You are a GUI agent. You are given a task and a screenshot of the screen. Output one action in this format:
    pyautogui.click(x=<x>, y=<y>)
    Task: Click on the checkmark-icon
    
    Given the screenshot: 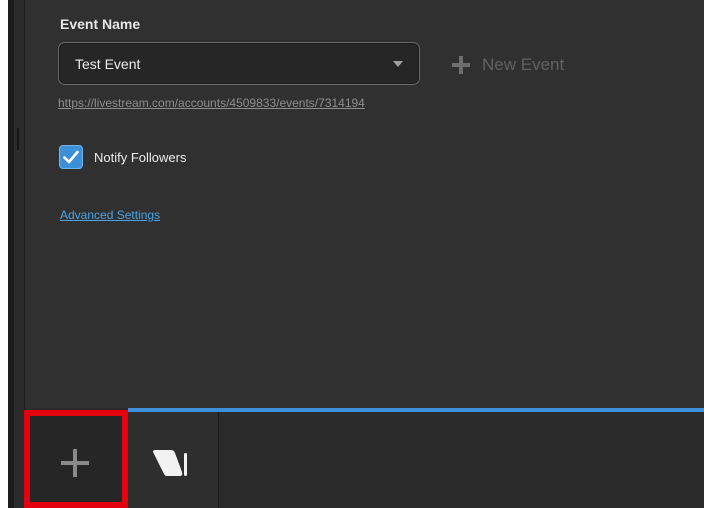 What is the action you would take?
    pyautogui.click(x=71, y=157)
    